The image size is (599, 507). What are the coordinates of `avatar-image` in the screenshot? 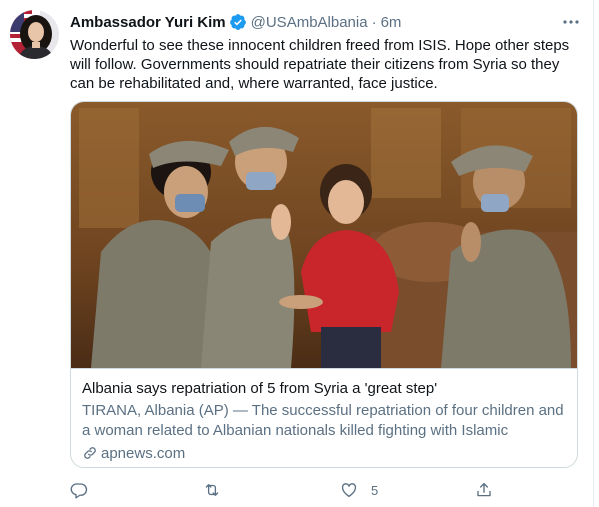 It's located at (34, 34).